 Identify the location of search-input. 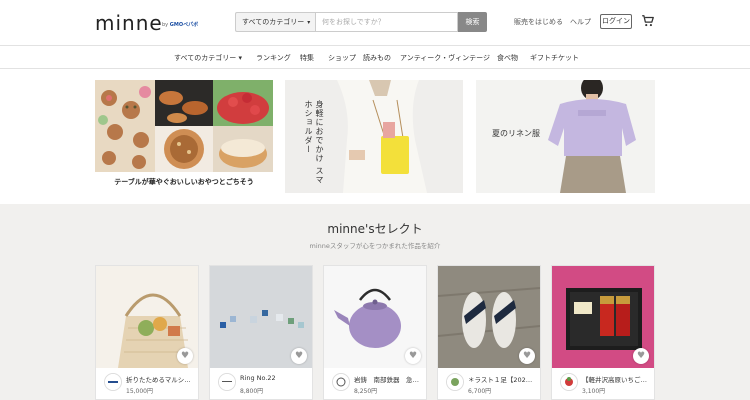
(386, 22).